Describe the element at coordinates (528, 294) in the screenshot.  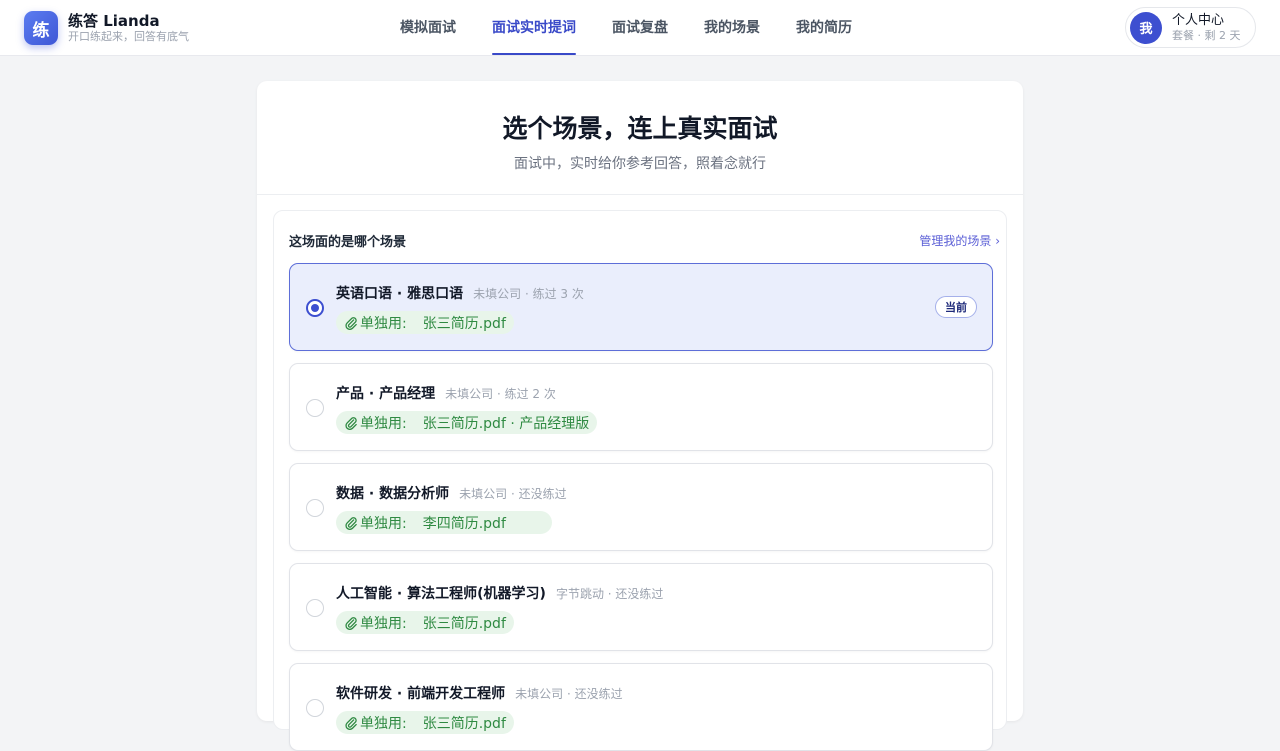
I see `scene-meta: 未填公司 · 练过 3 次` at that location.